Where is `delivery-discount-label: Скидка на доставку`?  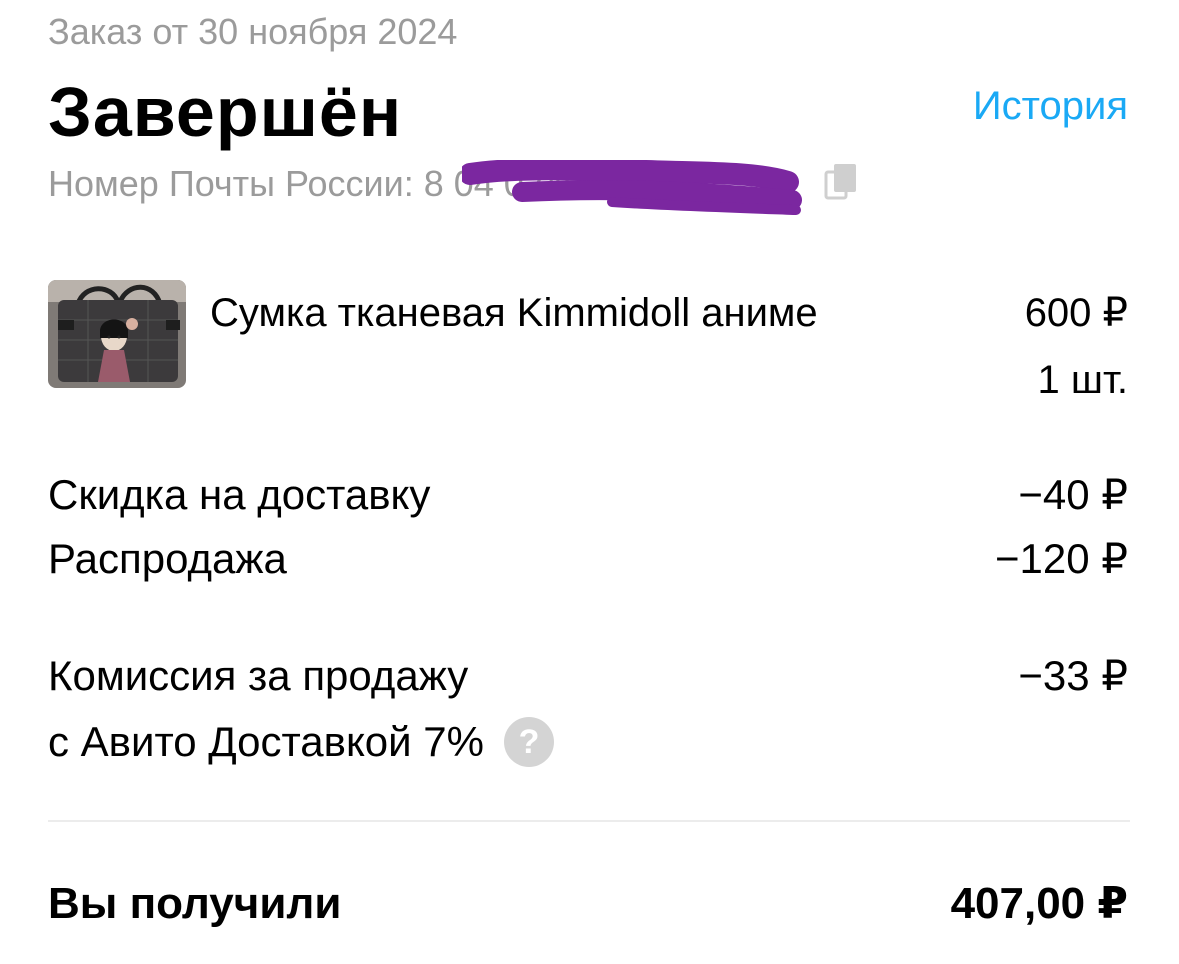 delivery-discount-label: Скидка на доставку is located at coordinates (239, 494).